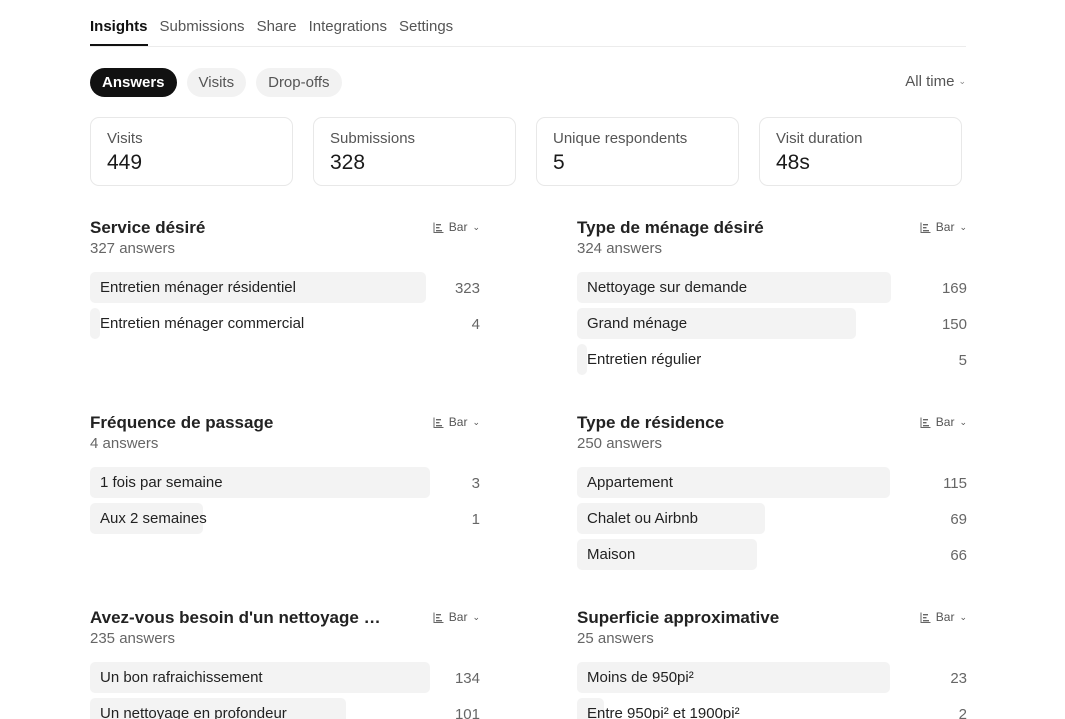  What do you see at coordinates (202, 22) in the screenshot?
I see `tab-submissions: Submissions` at bounding box center [202, 22].